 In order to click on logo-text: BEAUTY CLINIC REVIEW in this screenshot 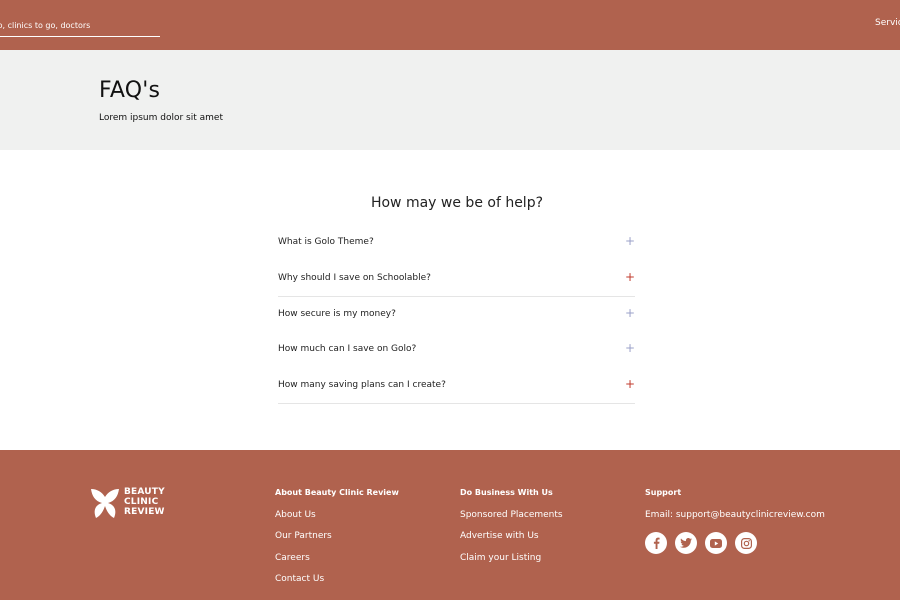, I will do `click(144, 502)`.